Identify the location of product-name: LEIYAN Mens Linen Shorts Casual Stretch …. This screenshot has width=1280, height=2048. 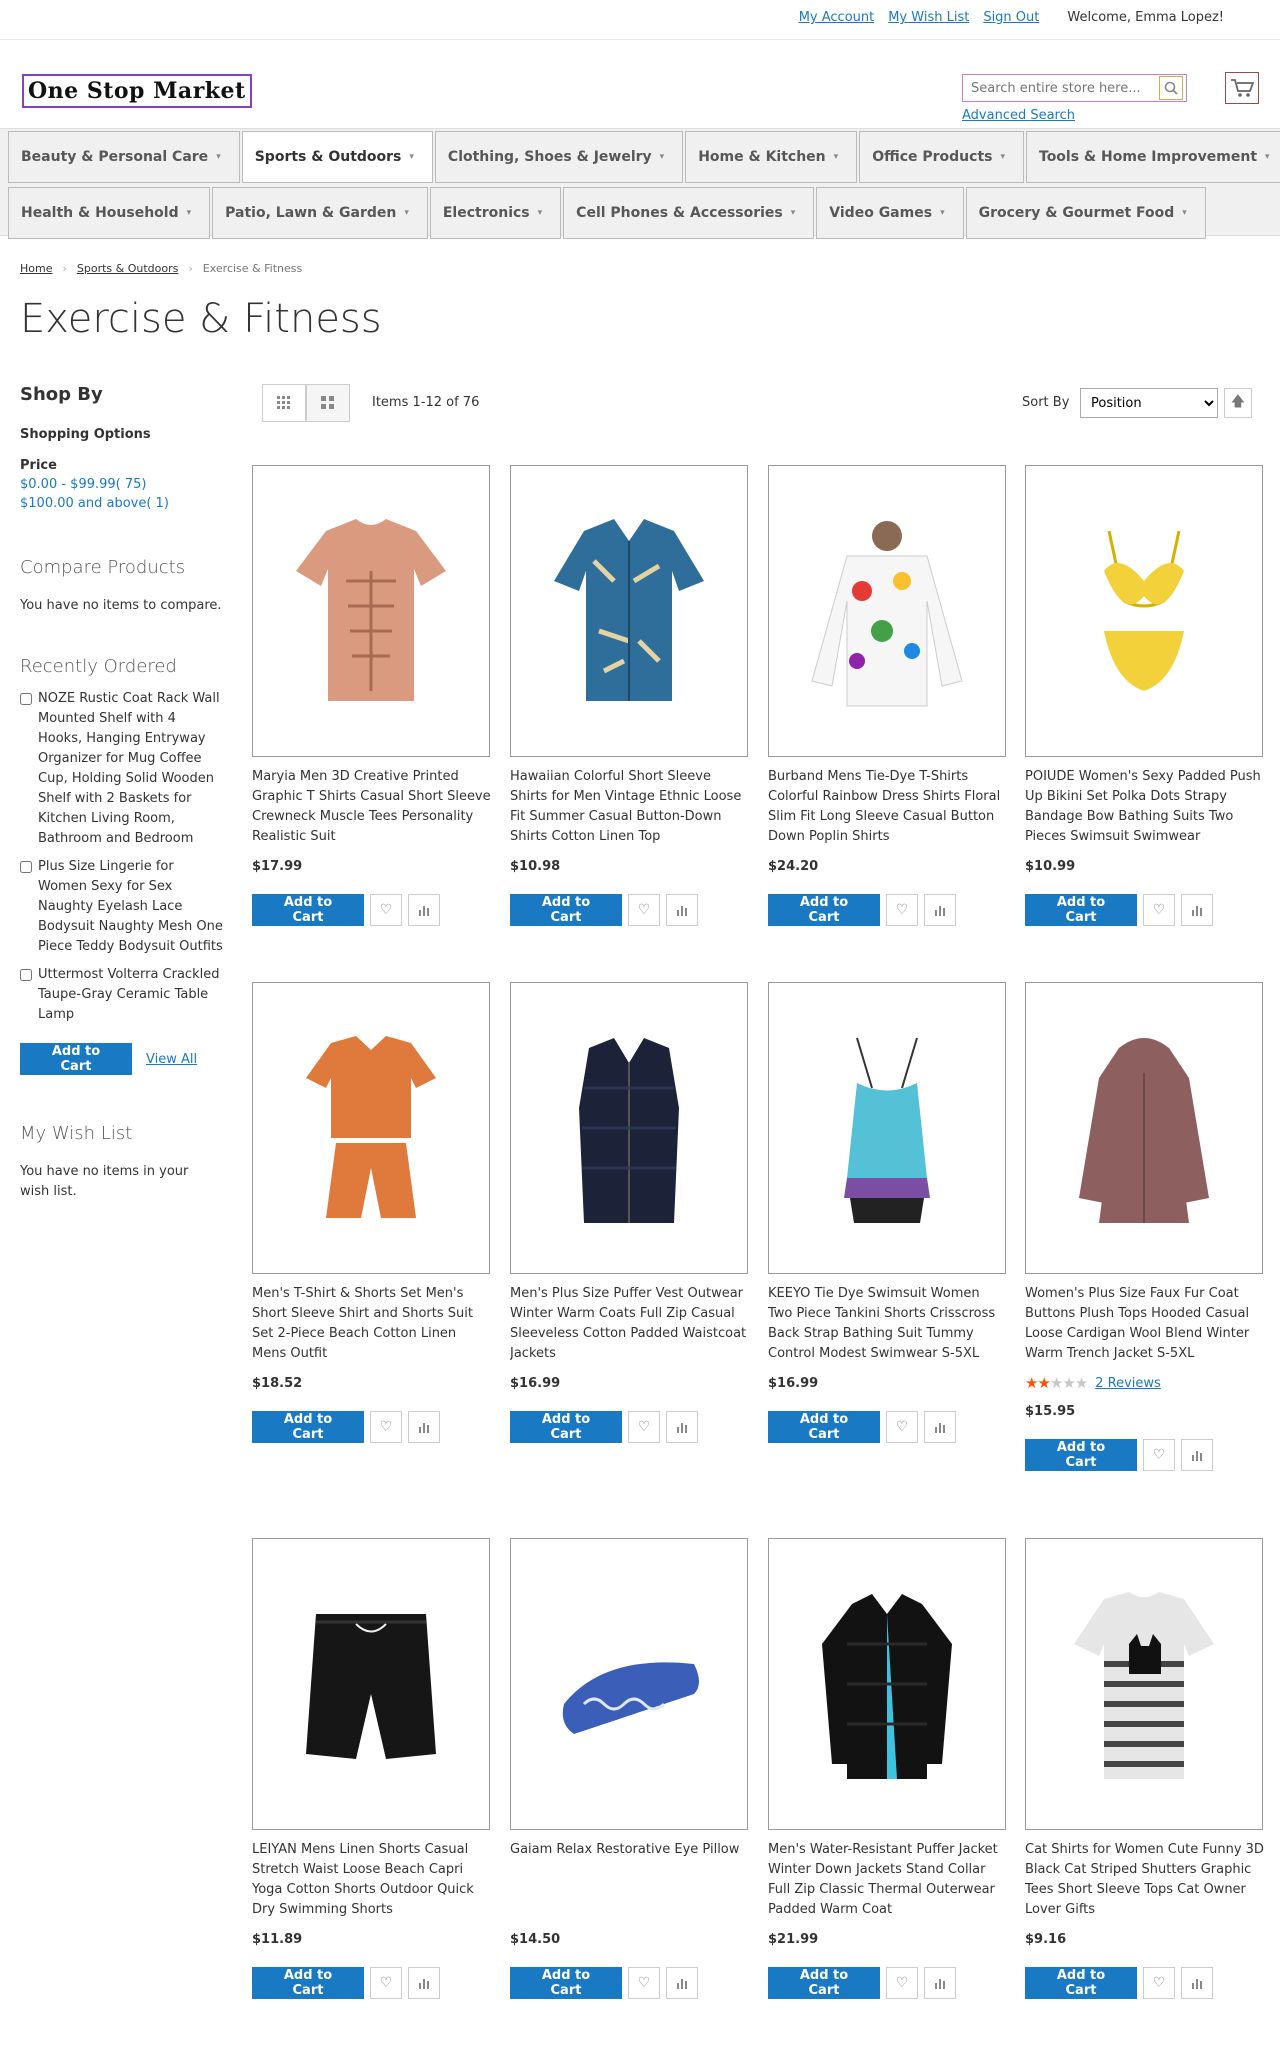
(372, 1880).